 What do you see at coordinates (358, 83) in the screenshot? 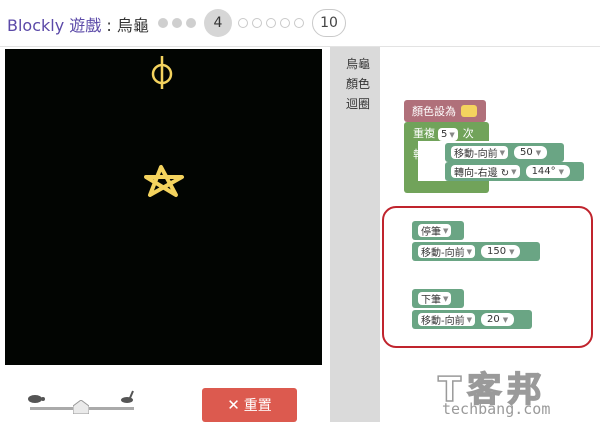
I see `toolbox-category-color: 顏色` at bounding box center [358, 83].